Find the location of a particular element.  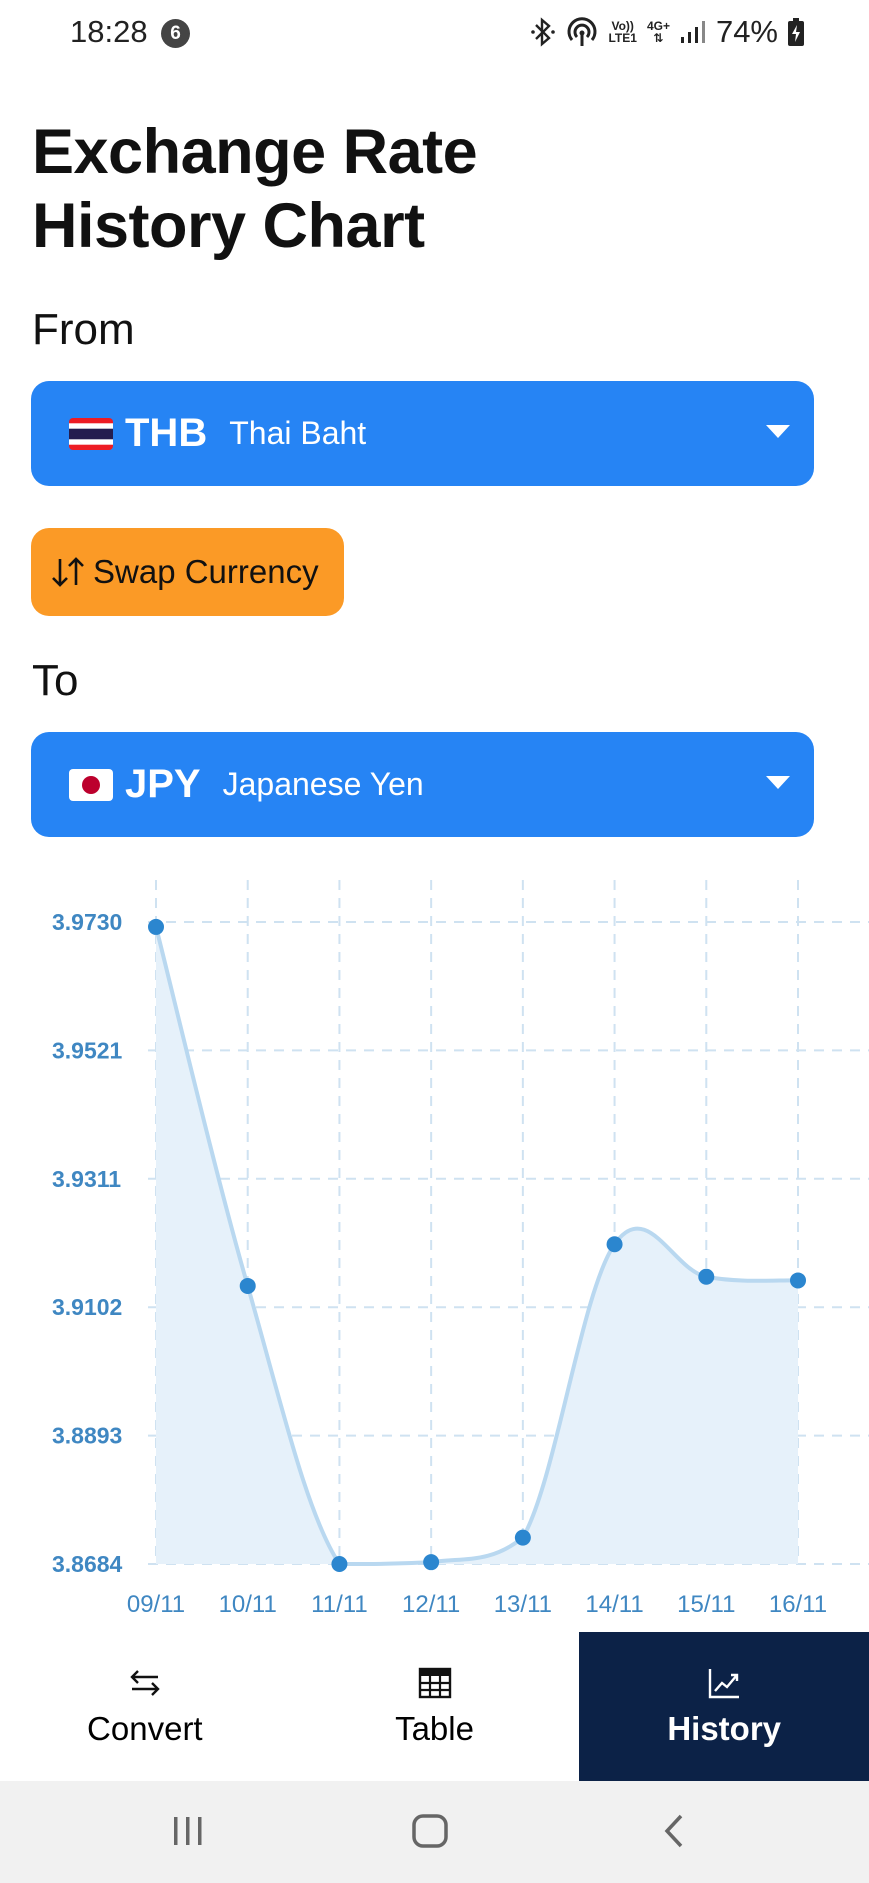

volte-indicator: Vo)) LTE1 is located at coordinates (622, 32).